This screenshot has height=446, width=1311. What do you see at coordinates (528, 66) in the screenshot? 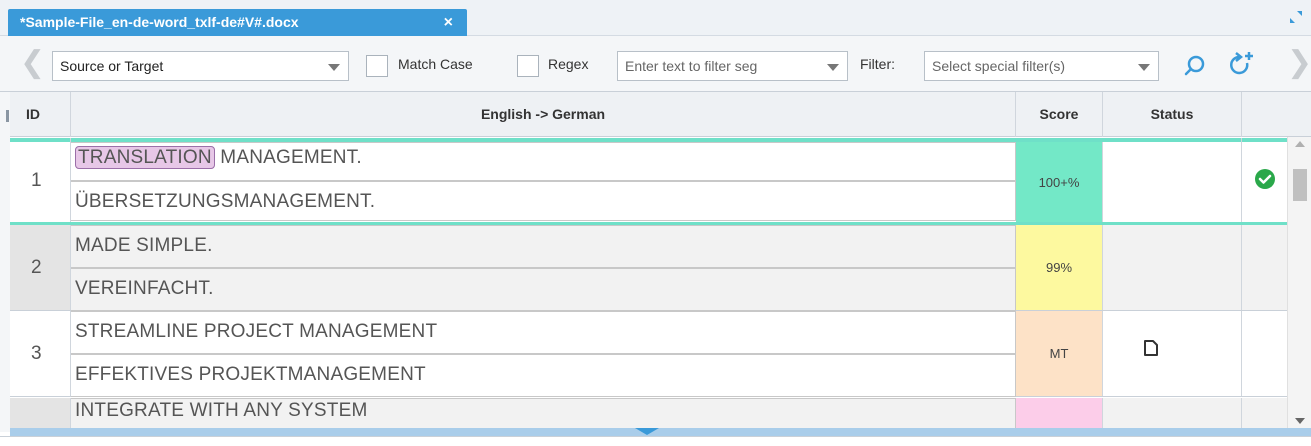
I see `regex-checkbox` at bounding box center [528, 66].